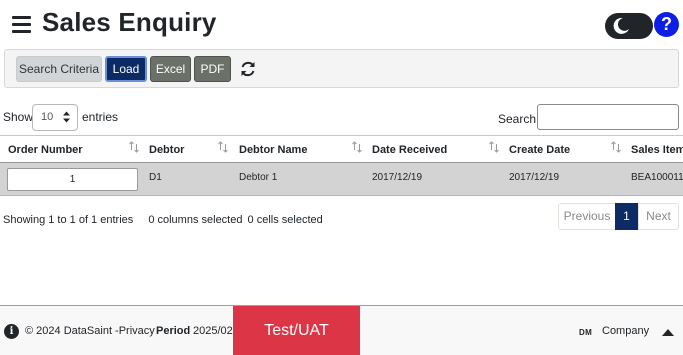  What do you see at coordinates (587, 216) in the screenshot?
I see `previous-page-button: Previous` at bounding box center [587, 216].